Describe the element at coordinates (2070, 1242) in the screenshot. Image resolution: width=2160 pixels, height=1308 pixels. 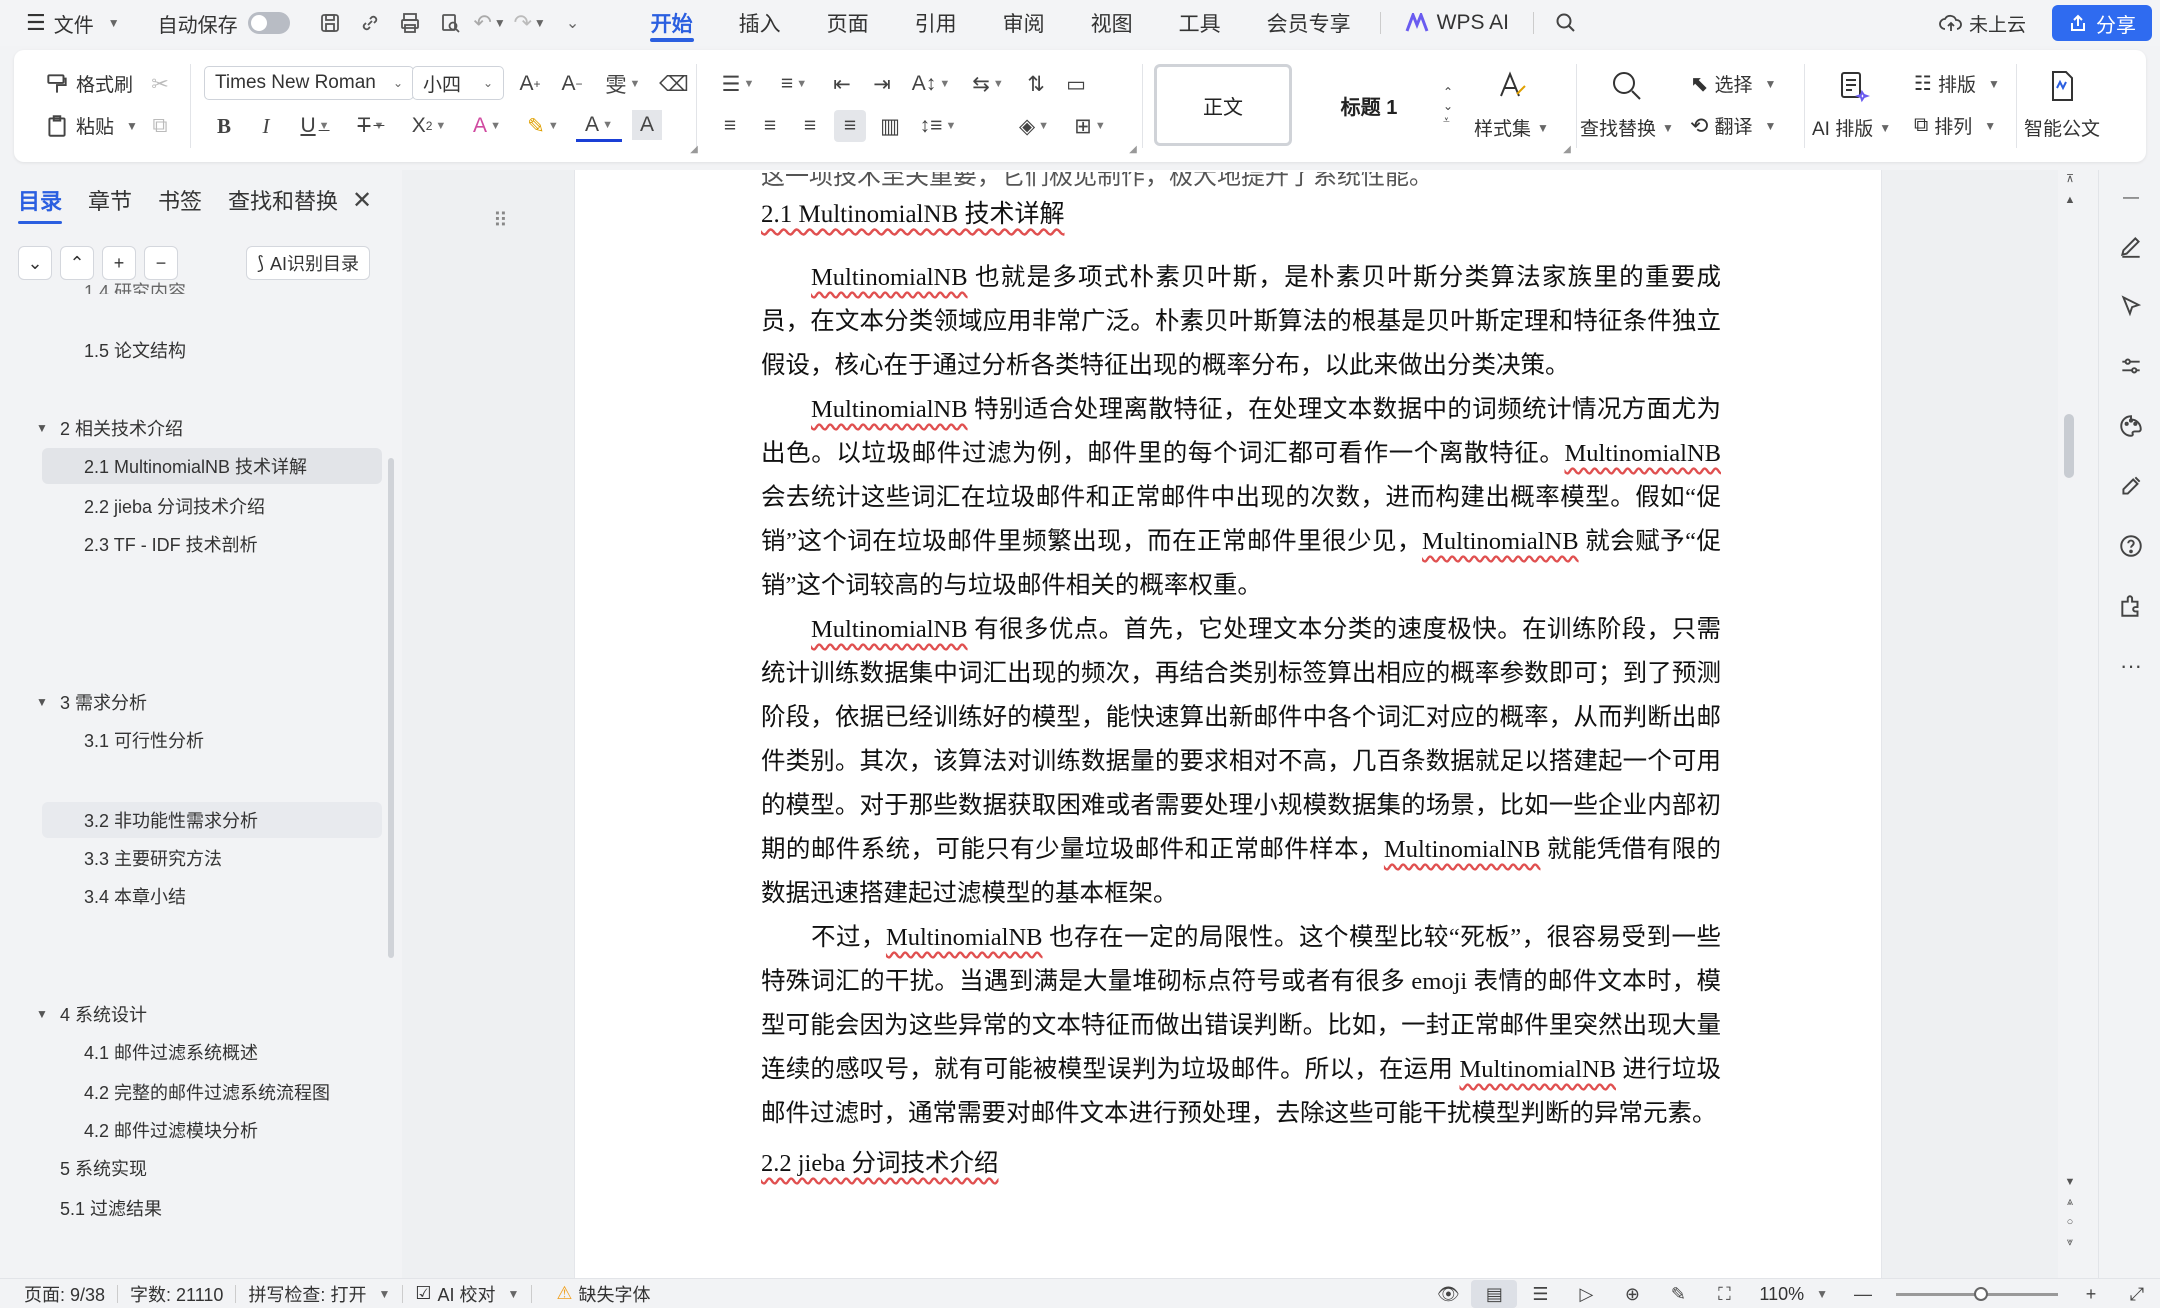
I see `next-page-icon: ⩔` at that location.